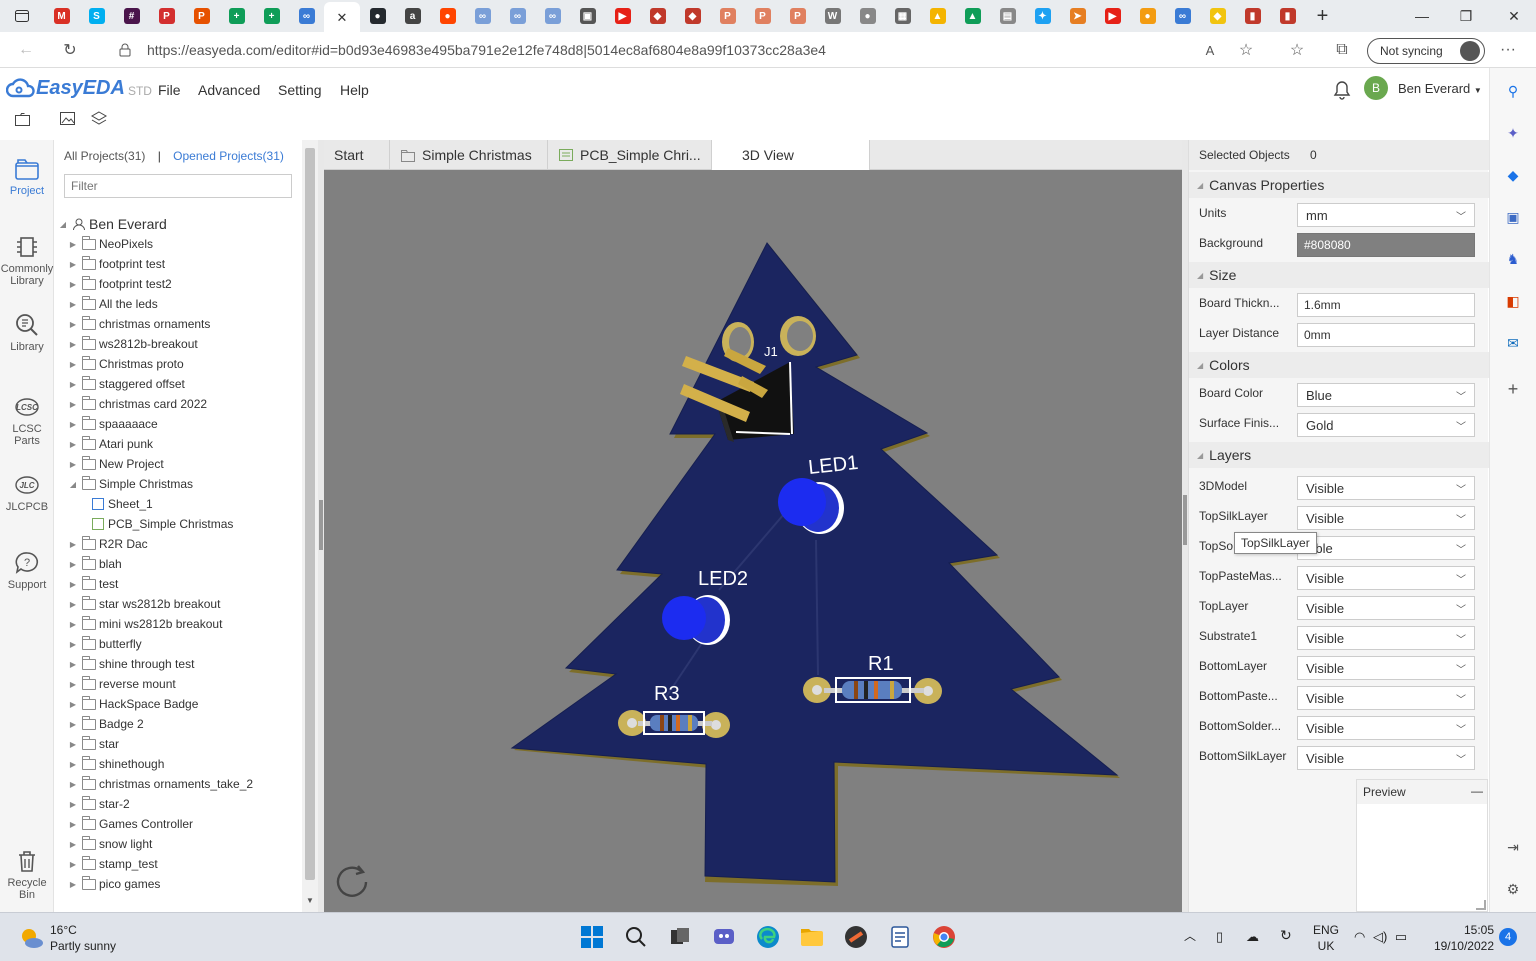  I want to click on menu-file: File, so click(169, 90).